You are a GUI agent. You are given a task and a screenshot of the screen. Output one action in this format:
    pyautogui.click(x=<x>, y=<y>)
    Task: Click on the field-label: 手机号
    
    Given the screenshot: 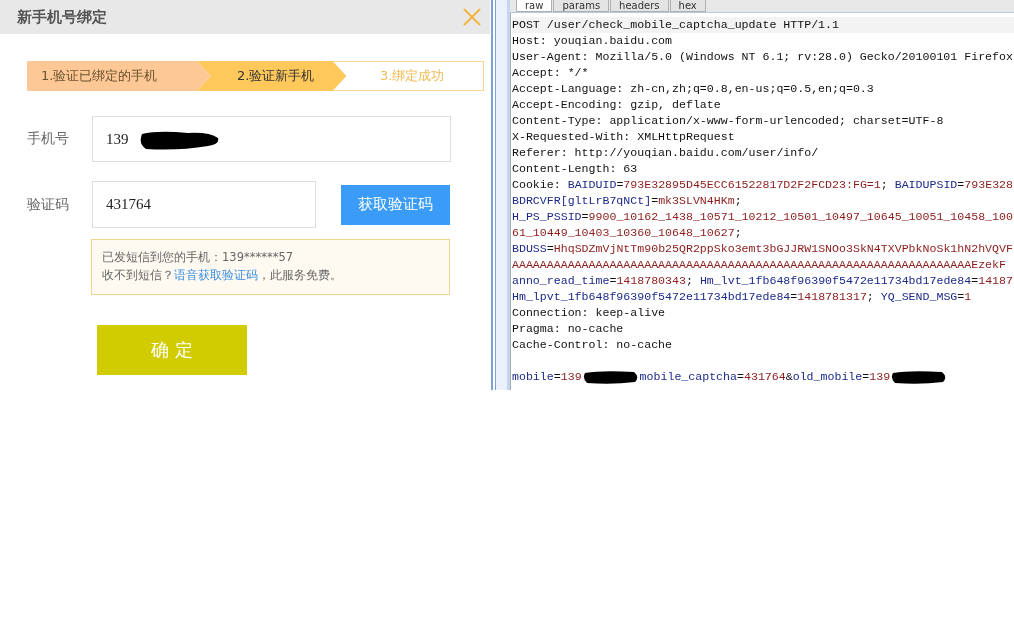 What is the action you would take?
    pyautogui.click(x=48, y=139)
    